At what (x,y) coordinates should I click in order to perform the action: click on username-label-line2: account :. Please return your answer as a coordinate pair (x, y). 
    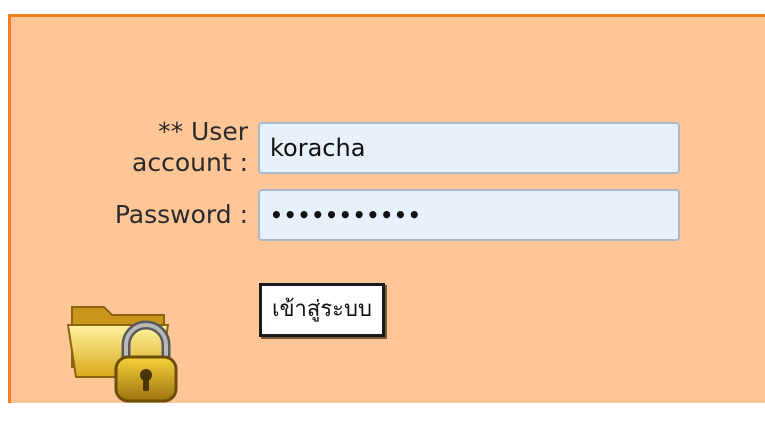
    Looking at the image, I should click on (190, 162).